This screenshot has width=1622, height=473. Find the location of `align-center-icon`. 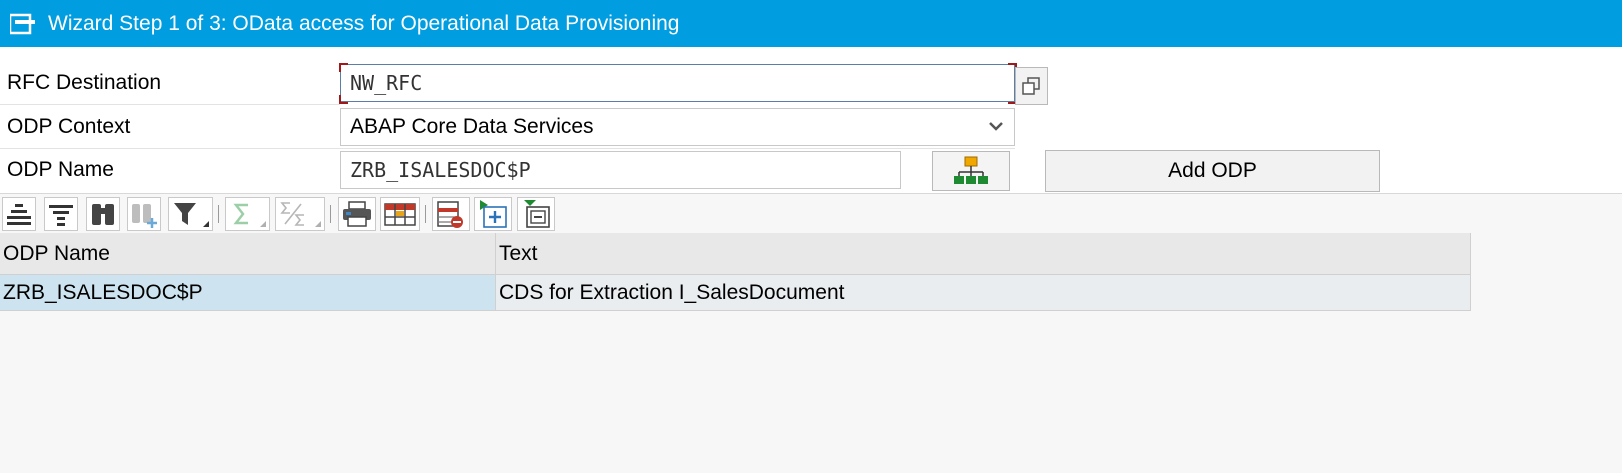

align-center-icon is located at coordinates (19, 214).